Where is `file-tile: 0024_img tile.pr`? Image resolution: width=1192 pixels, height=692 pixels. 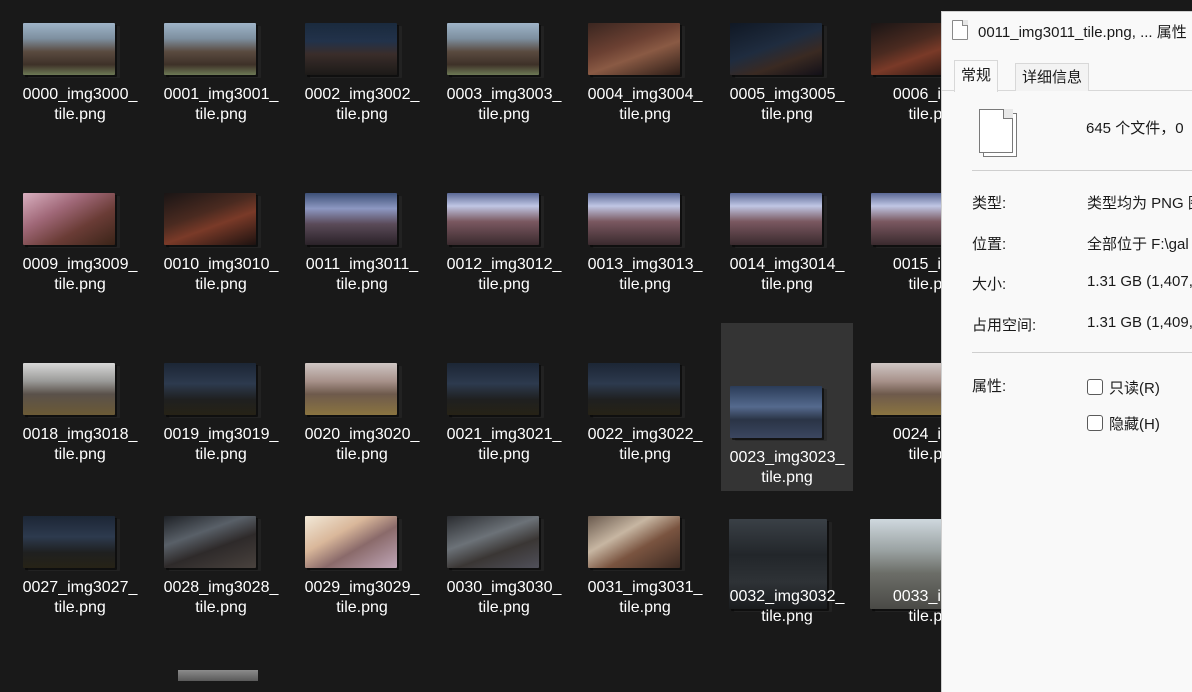 file-tile: 0024_img tile.pr is located at coordinates (901, 424).